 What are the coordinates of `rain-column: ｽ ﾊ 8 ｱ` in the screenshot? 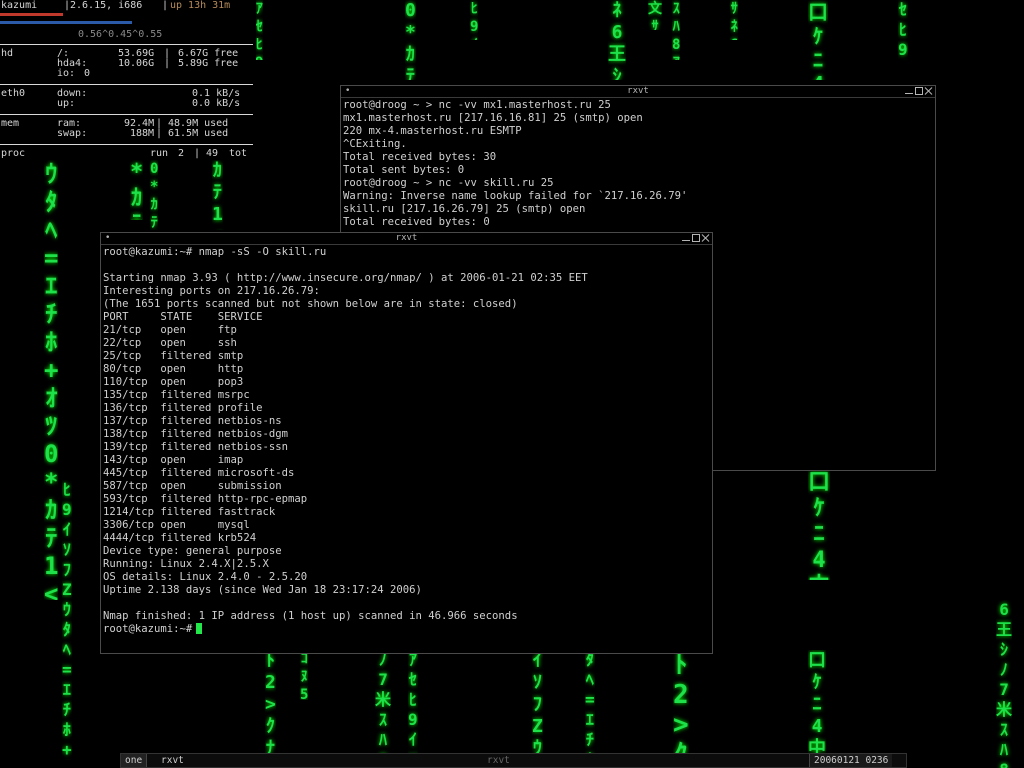 It's located at (676, 30).